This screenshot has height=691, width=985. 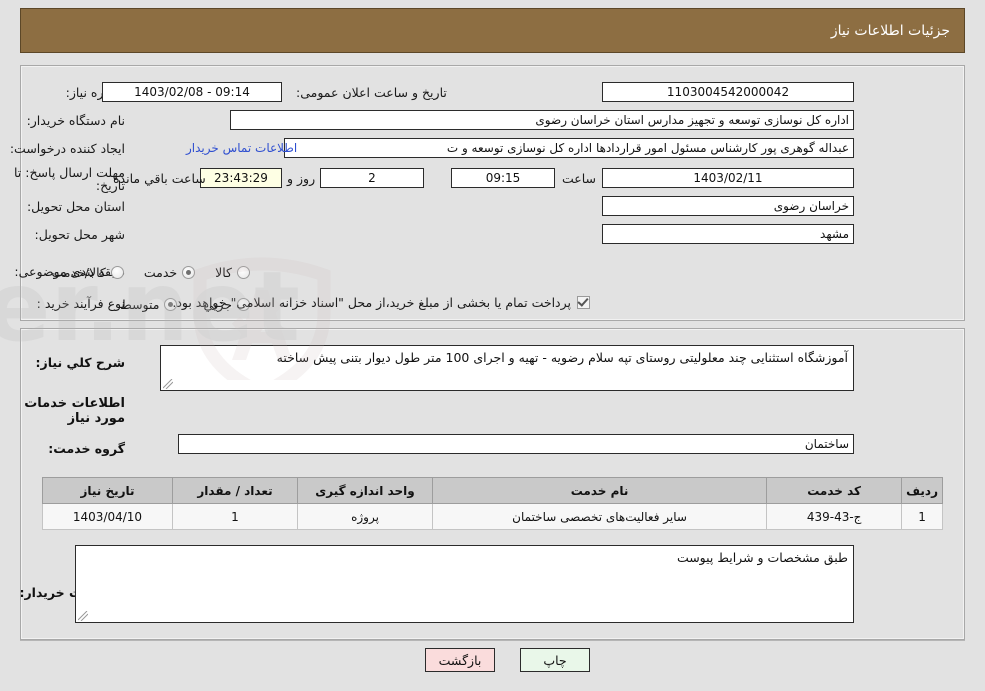 I want to click on service-group-label: گروه خدمت:, so click(x=86, y=448).